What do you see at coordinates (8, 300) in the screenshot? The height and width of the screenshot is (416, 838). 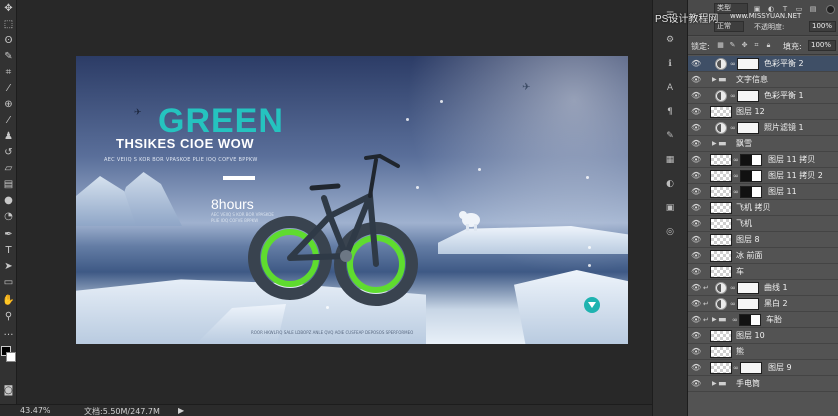 I see `hand-tool-icon: ✋` at bounding box center [8, 300].